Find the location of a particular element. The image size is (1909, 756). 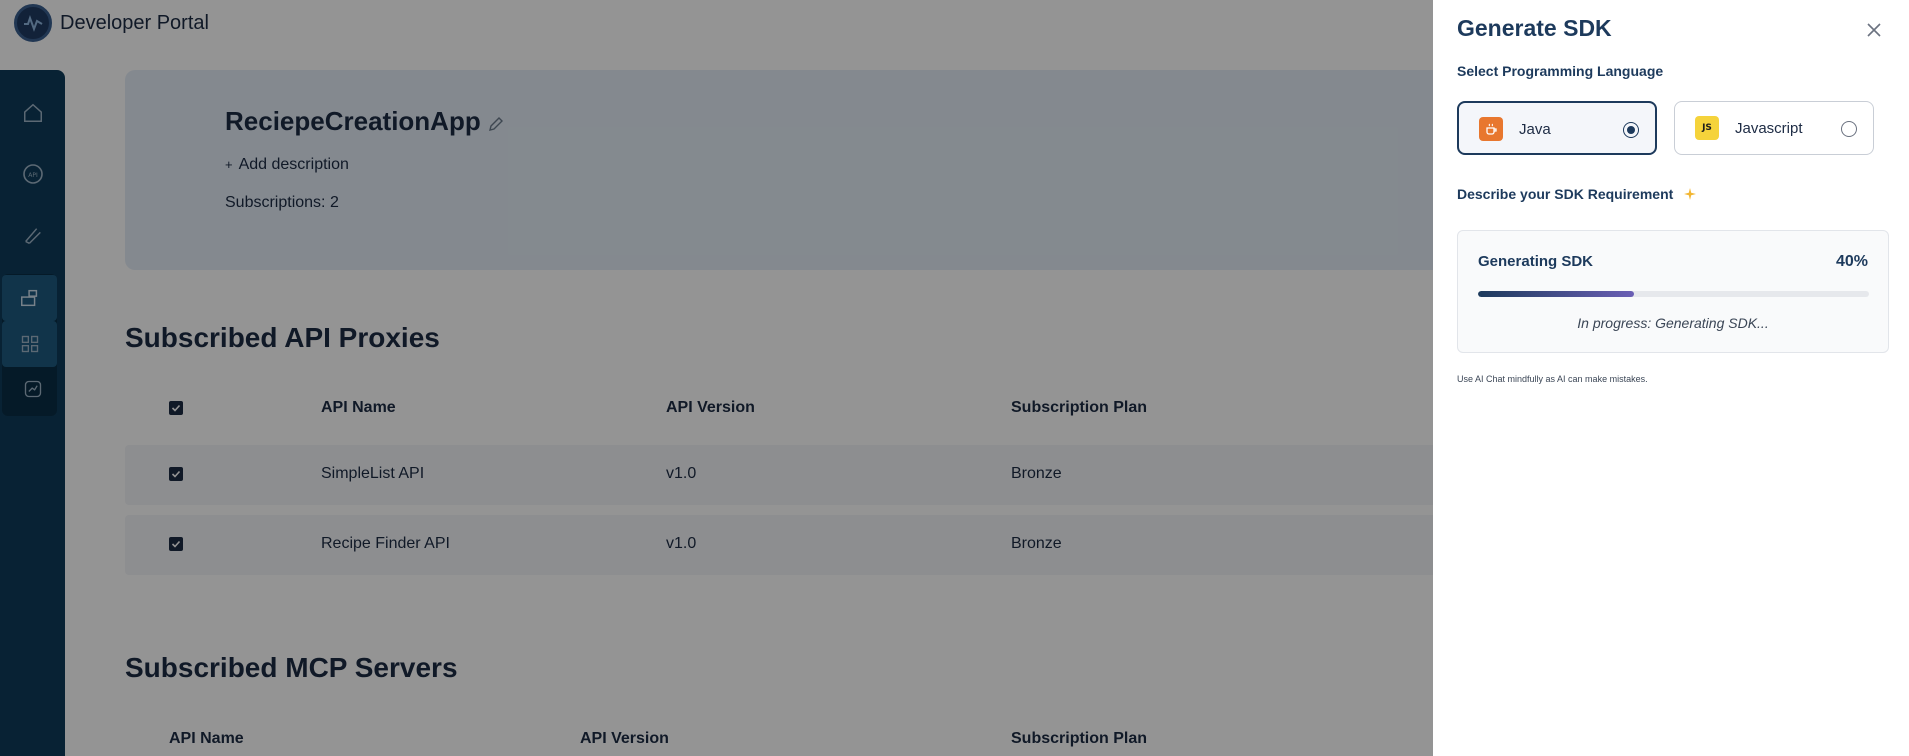

sparkle-icon is located at coordinates (1690, 194).